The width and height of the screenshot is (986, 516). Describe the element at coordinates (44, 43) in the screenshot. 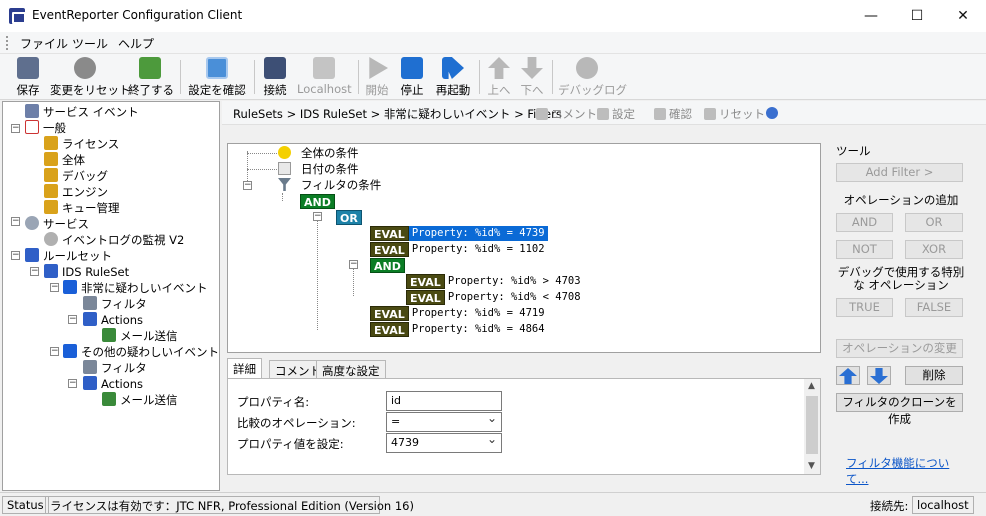

I see `menu-file: ファイル` at that location.